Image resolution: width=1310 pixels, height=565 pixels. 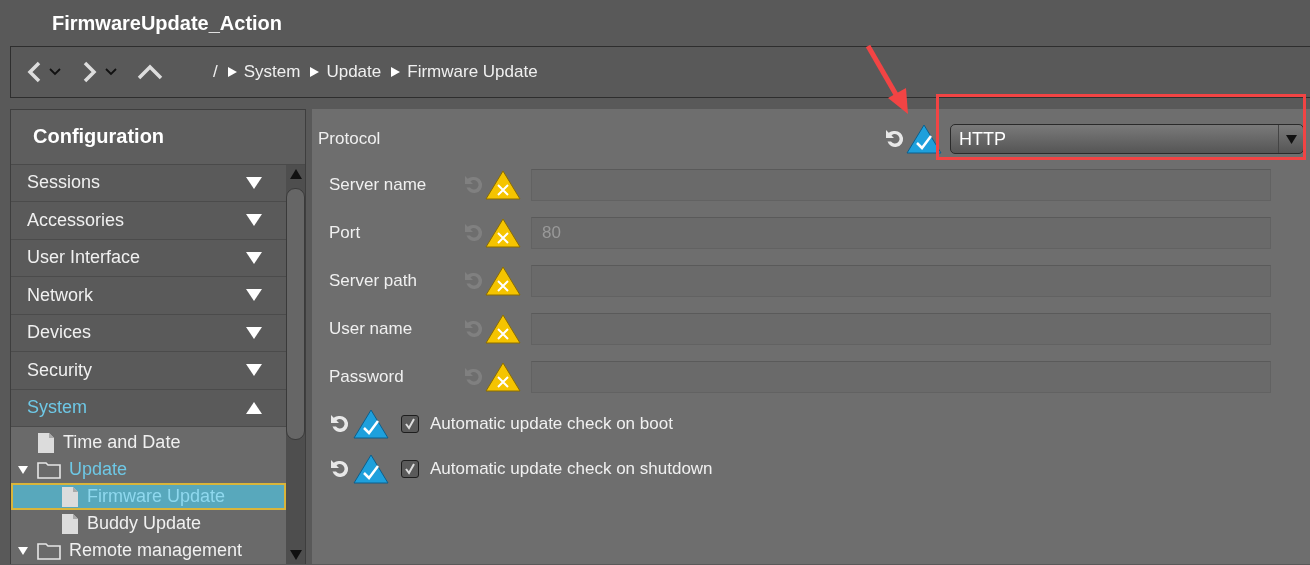 I want to click on sidebar-section: User Interface, so click(x=148, y=258).